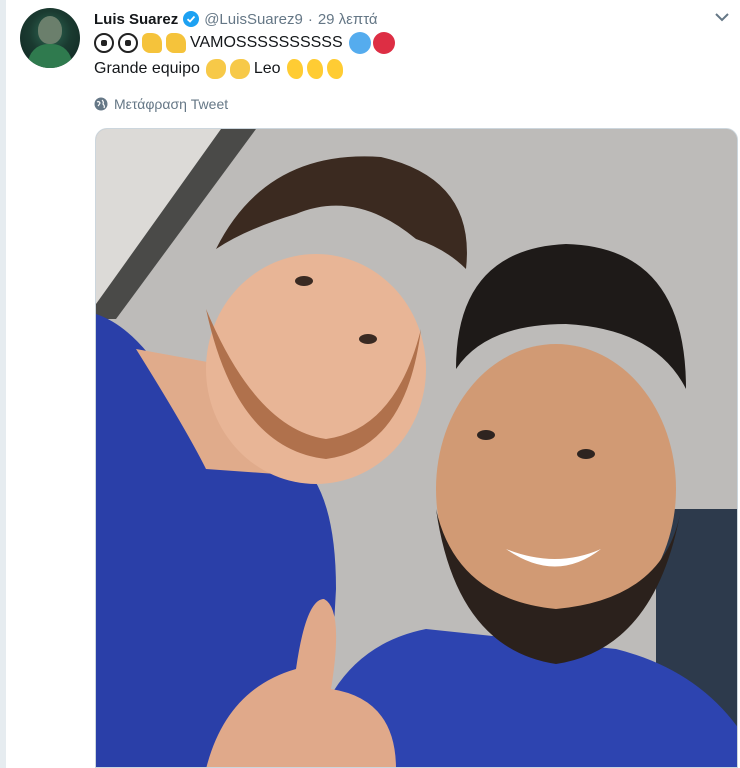 This screenshot has height=768, width=740. Describe the element at coordinates (147, 68) in the screenshot. I see `tweet-text-grande-equipo: Grande equipo` at that location.